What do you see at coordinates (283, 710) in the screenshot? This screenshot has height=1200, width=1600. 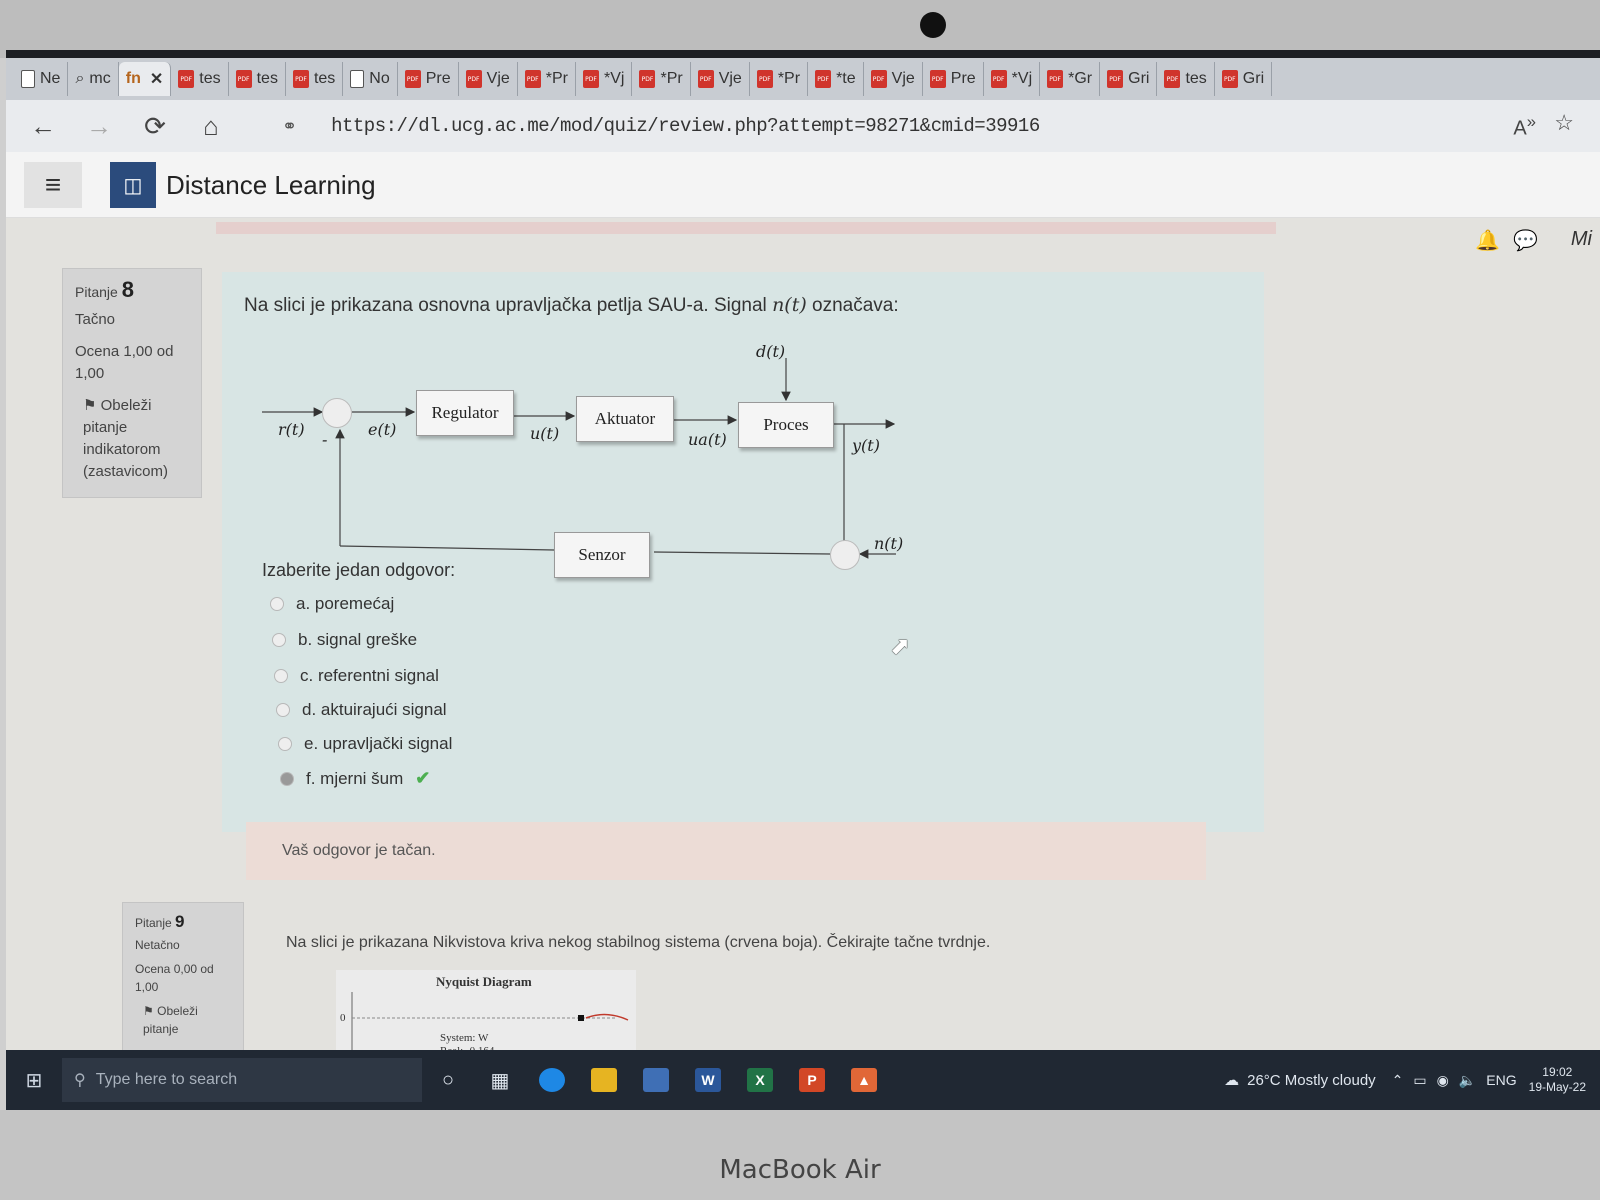 I see `radio-d` at bounding box center [283, 710].